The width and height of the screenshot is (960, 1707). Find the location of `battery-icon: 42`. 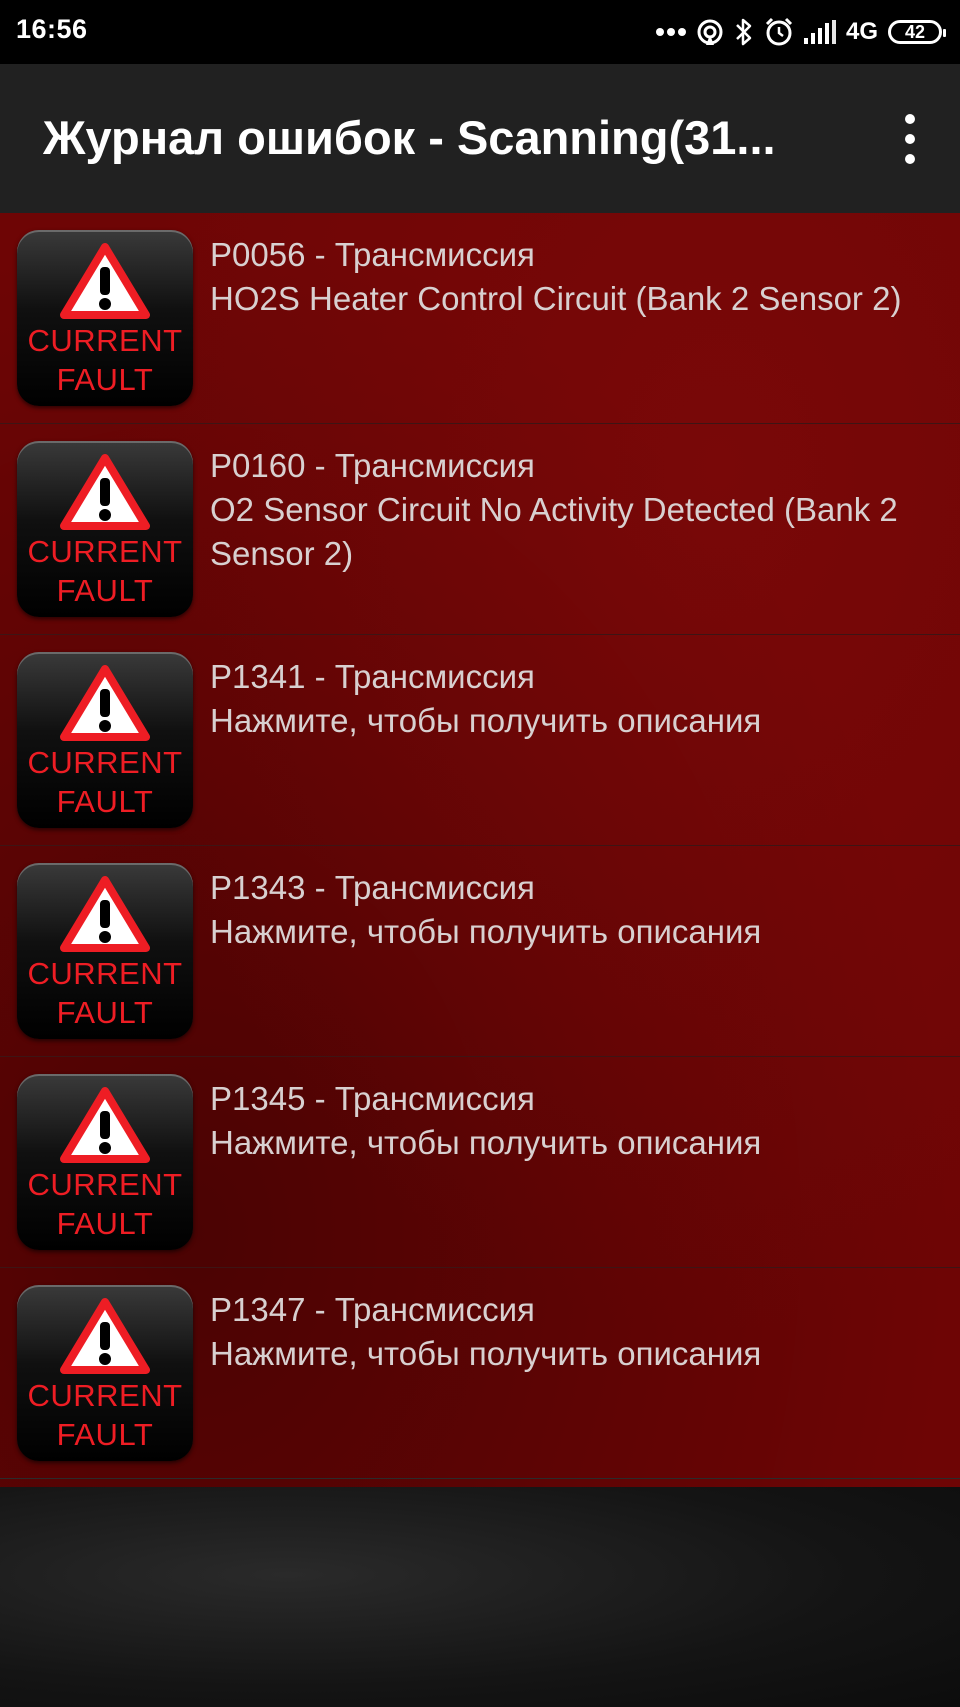

battery-icon: 42 is located at coordinates (917, 32).